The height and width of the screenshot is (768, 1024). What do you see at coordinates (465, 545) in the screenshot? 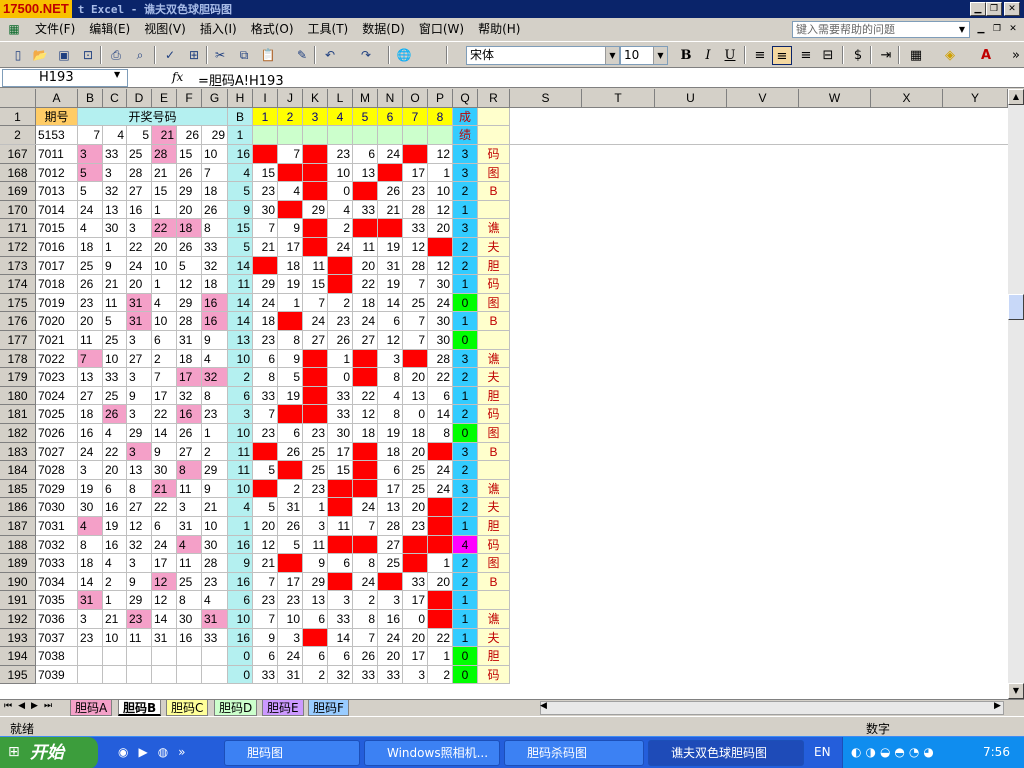
I see `cell: 4` at bounding box center [465, 545].